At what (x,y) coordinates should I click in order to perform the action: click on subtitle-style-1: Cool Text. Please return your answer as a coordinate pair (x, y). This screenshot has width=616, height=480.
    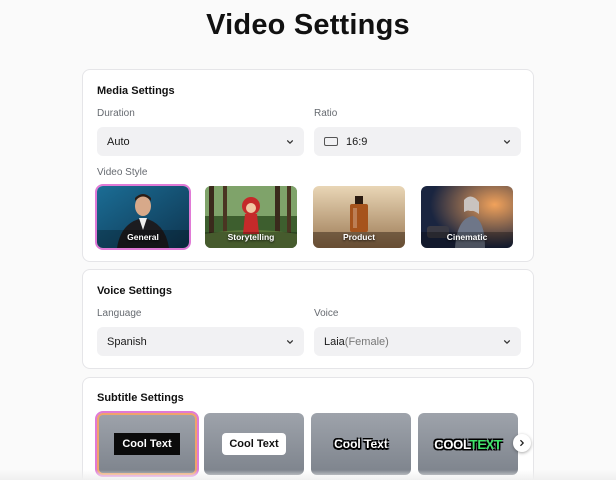
    Looking at the image, I should click on (147, 444).